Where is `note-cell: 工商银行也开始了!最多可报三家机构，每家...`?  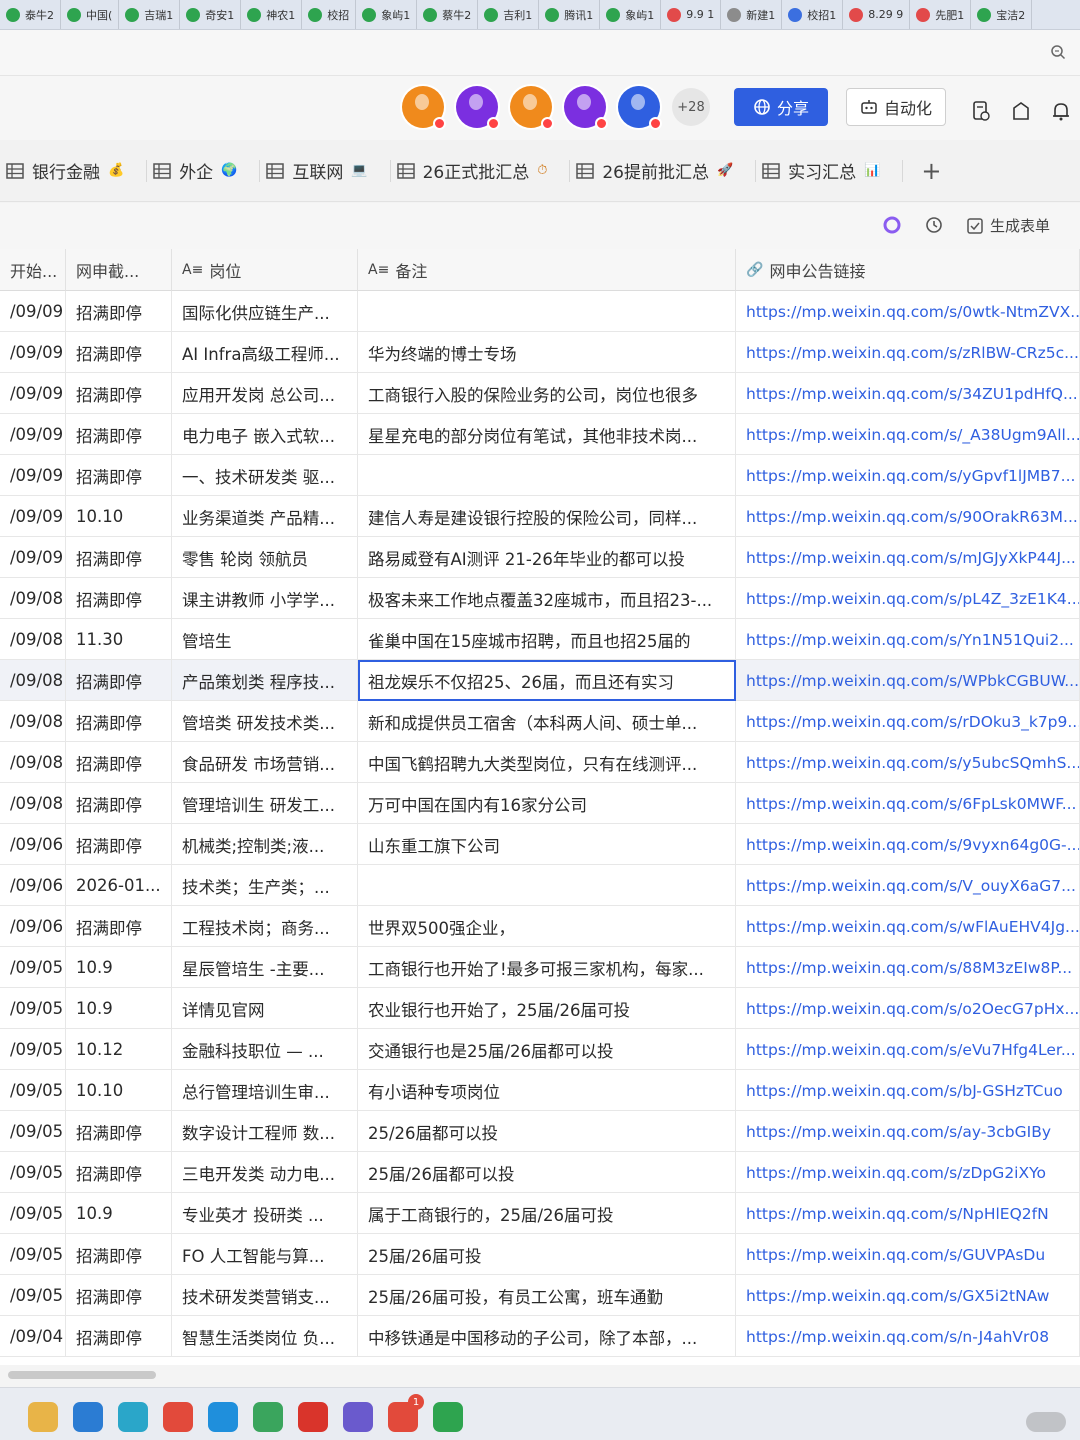 note-cell: 工商银行也开始了!最多可报三家机构，每家... is located at coordinates (547, 967).